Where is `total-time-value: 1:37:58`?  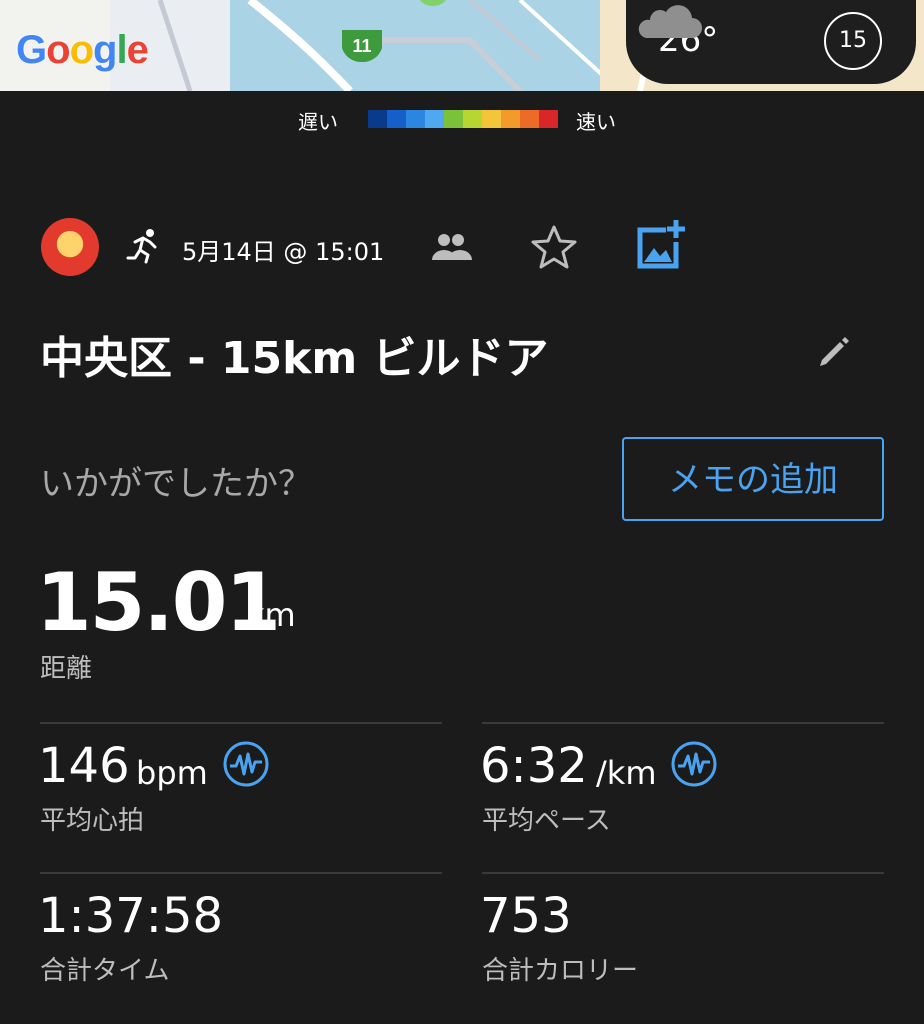 total-time-value: 1:37:58 is located at coordinates (131, 916).